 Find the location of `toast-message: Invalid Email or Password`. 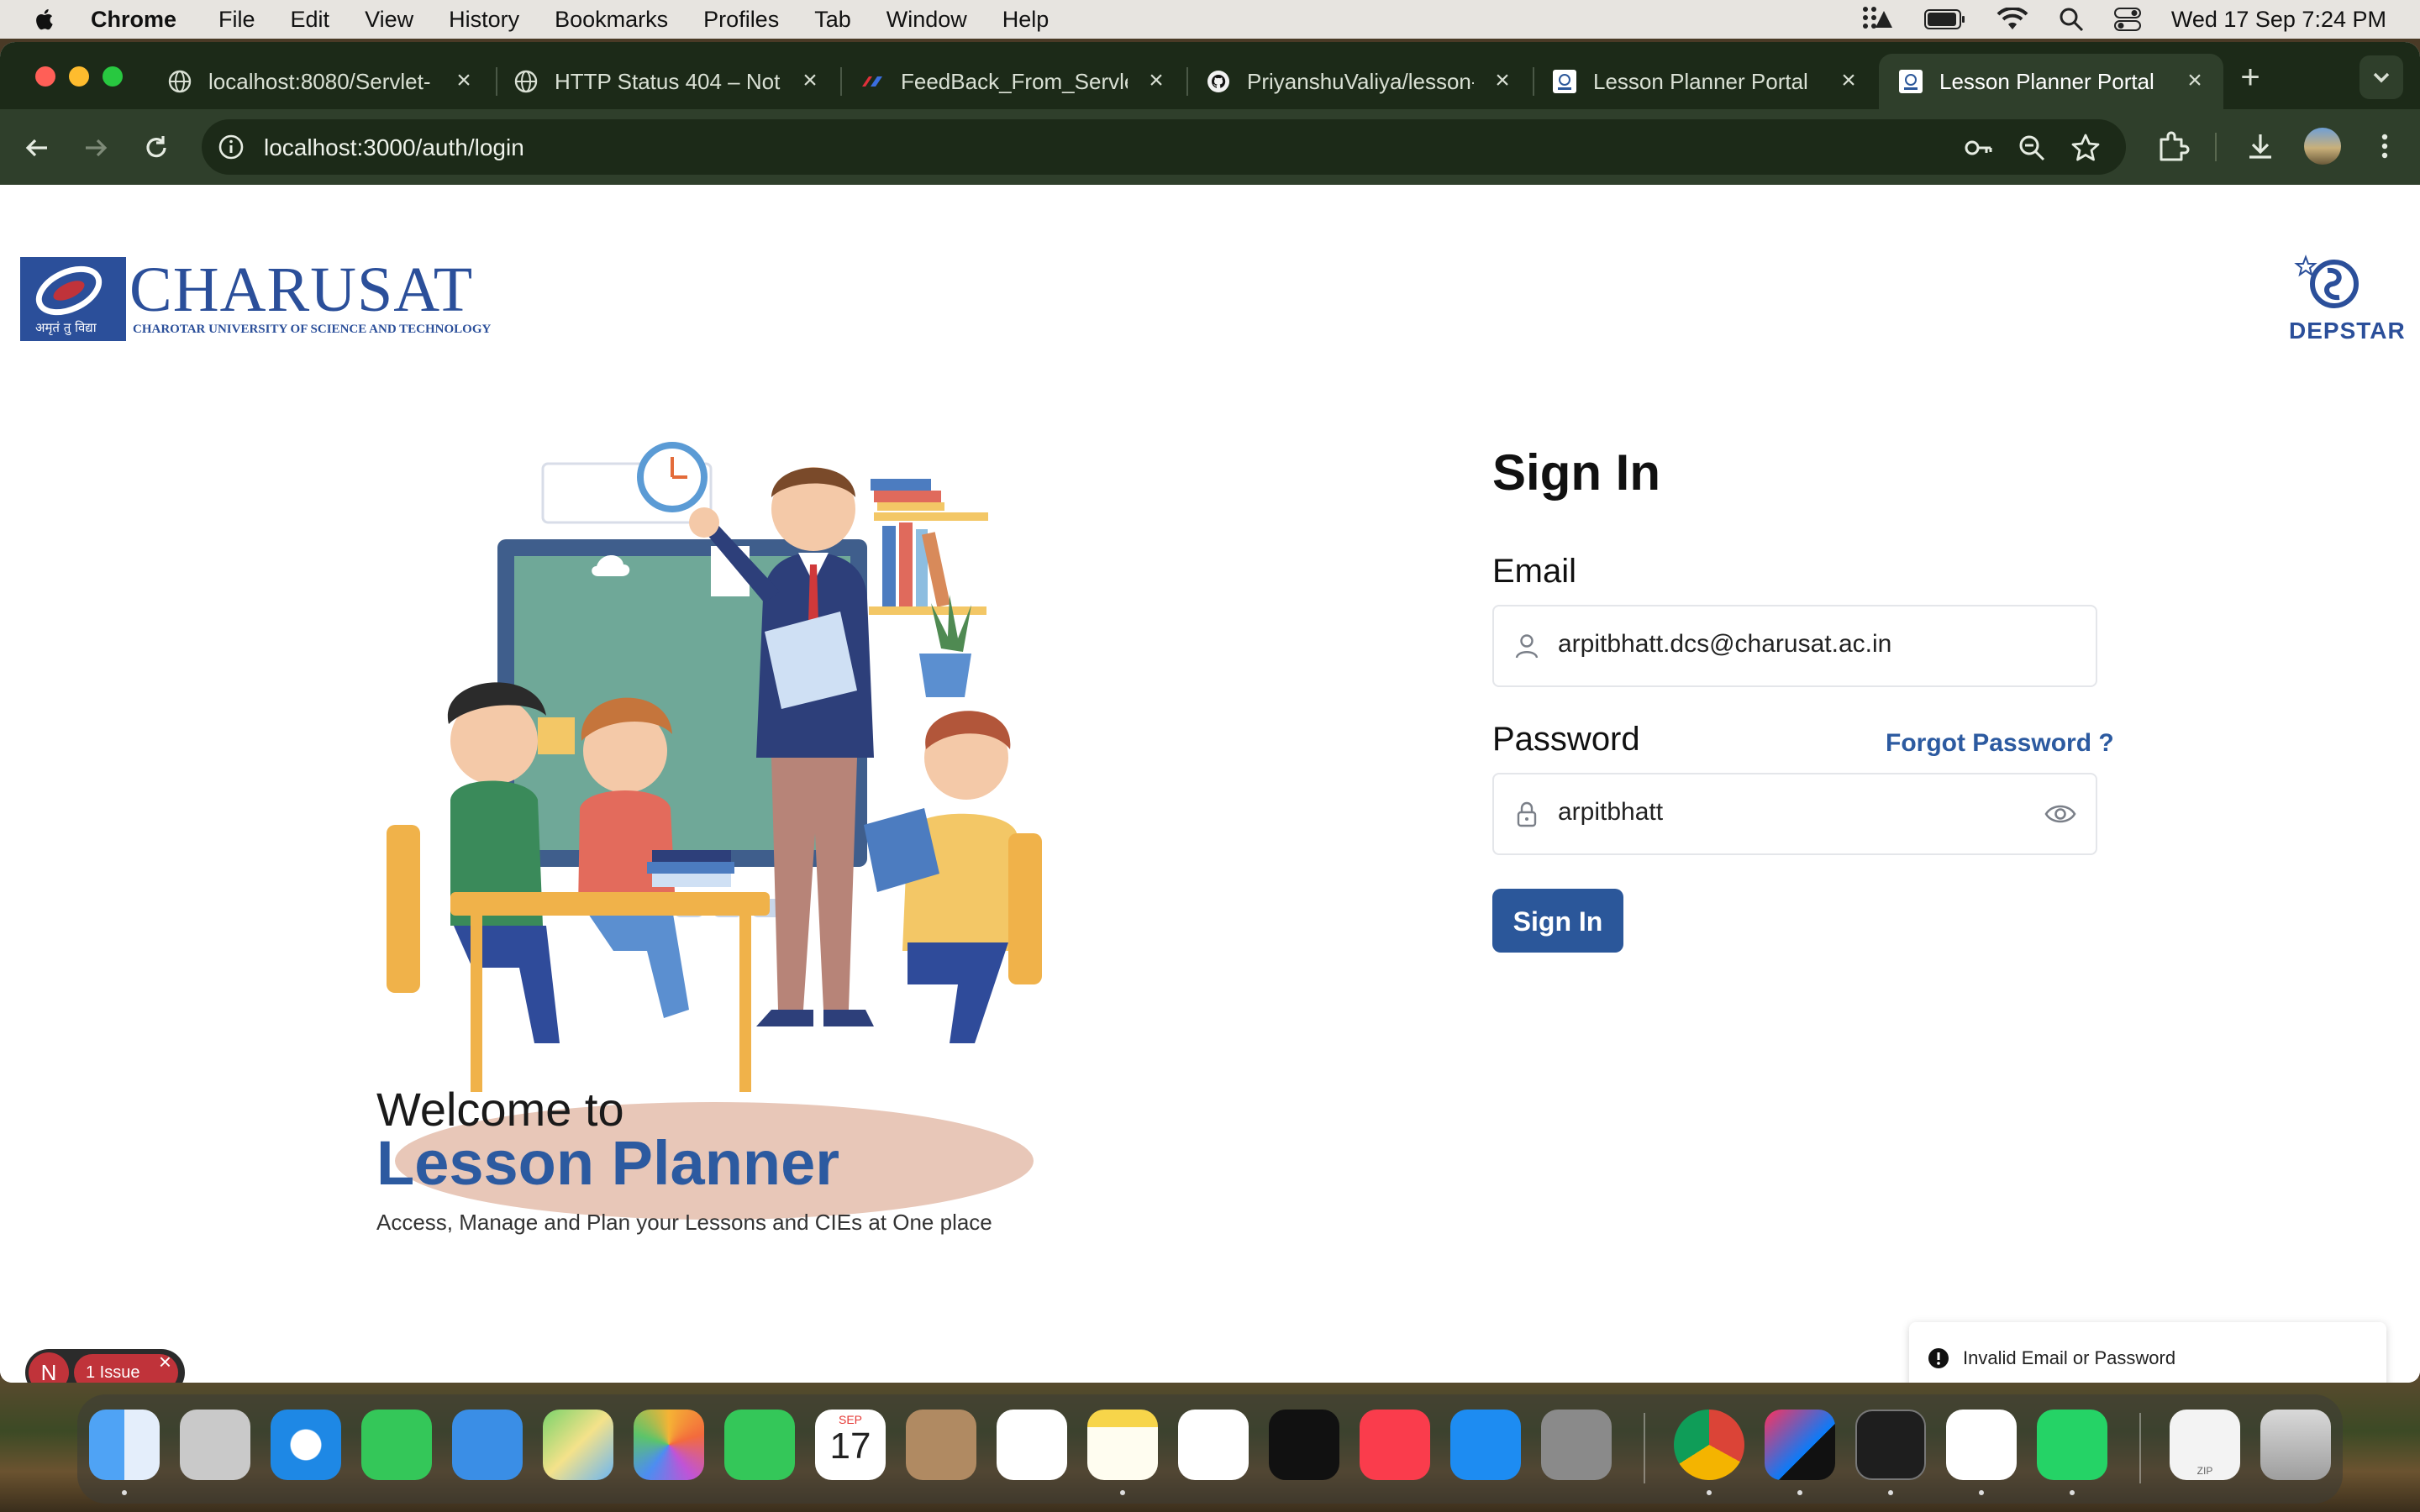

toast-message: Invalid Email or Password is located at coordinates (2069, 1357).